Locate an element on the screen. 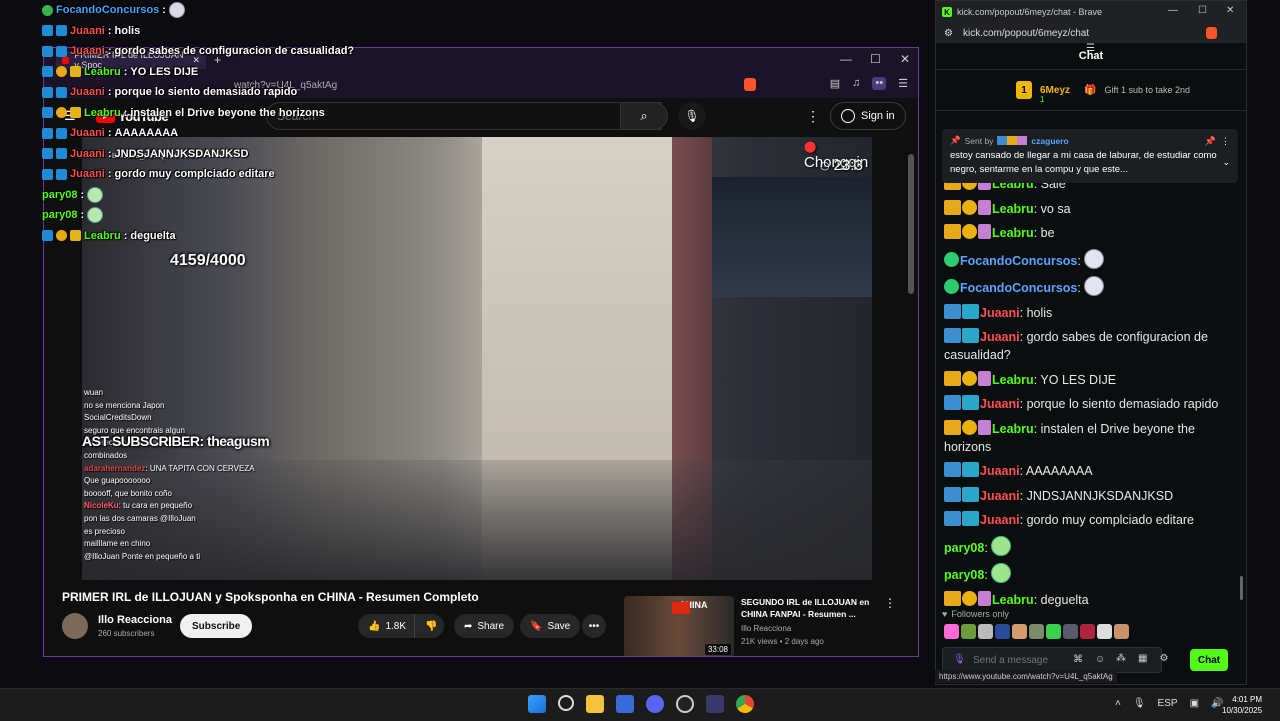 The width and height of the screenshot is (1280, 721). emote-car-icon is located at coordinates (968, 631).